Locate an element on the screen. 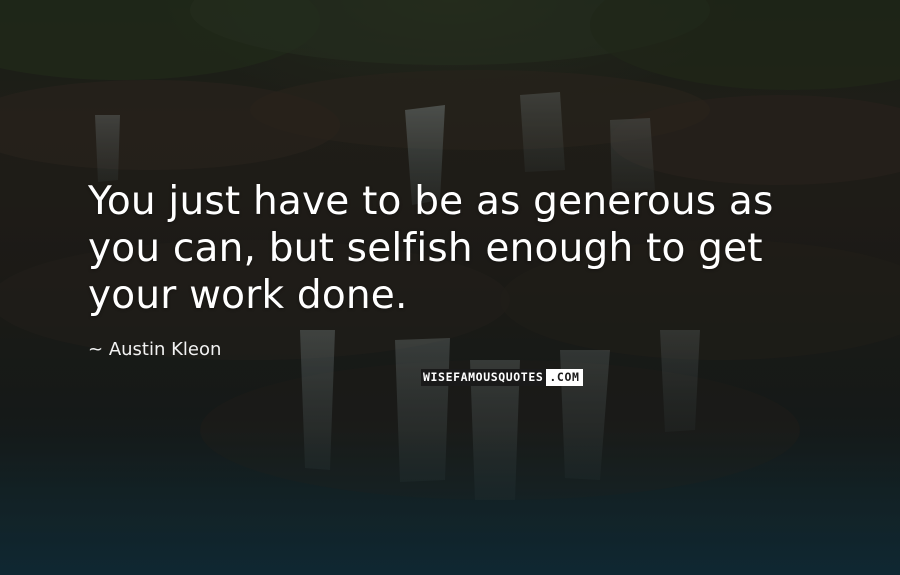 Image resolution: width=900 pixels, height=575 pixels. site-watermark: WISEFAMOUSQUOTES .COM is located at coordinates (502, 377).